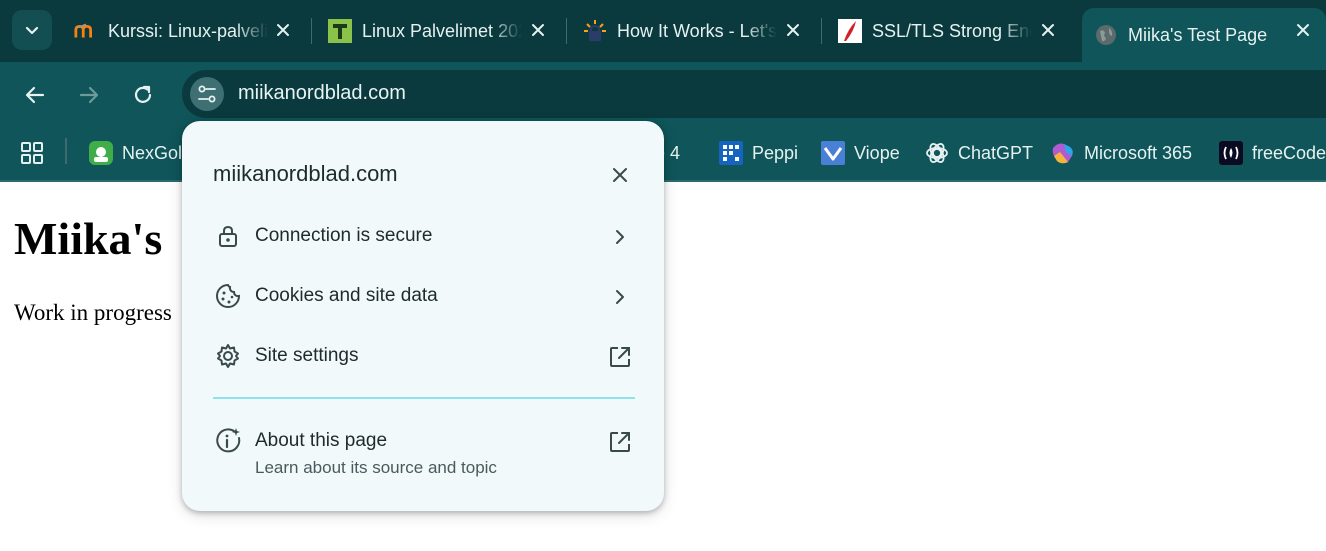 This screenshot has height=551, width=1326. I want to click on connection-secure-row: Connection is secure, so click(423, 236).